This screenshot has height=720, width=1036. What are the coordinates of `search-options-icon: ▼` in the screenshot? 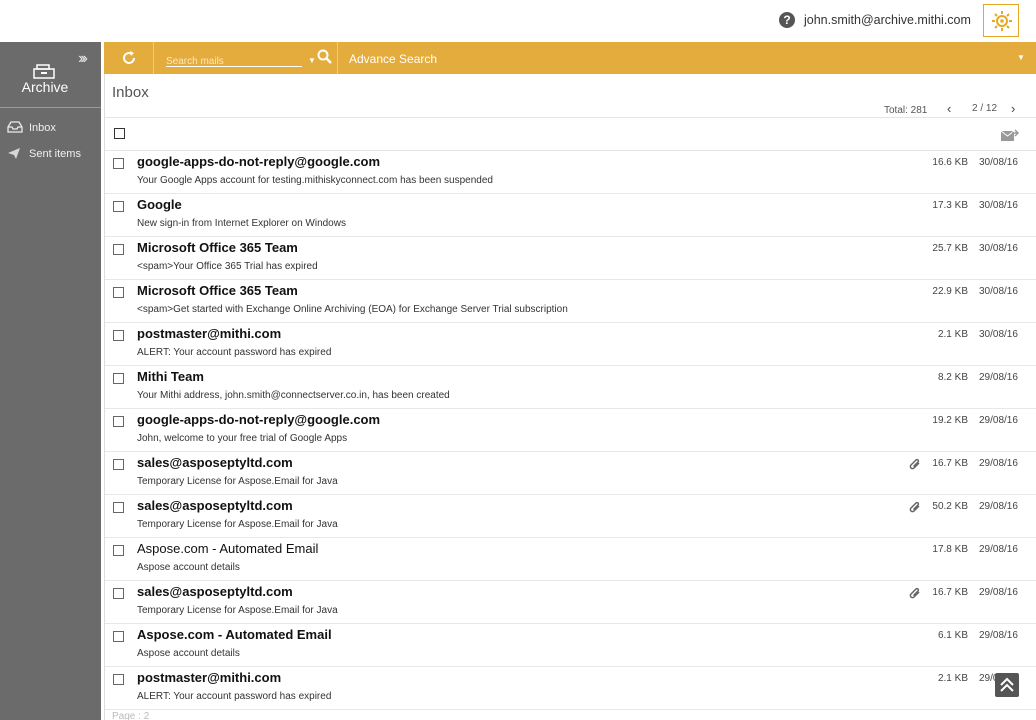 It's located at (312, 60).